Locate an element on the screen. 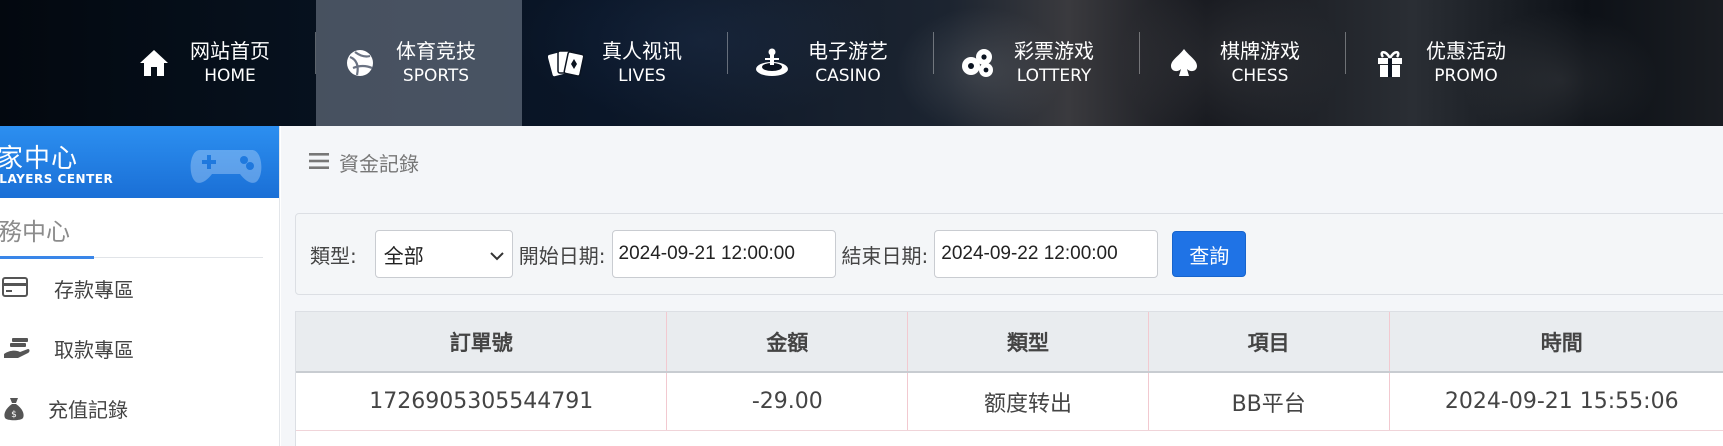 The image size is (1723, 446). breadcrumb: 資金記錄 is located at coordinates (364, 162).